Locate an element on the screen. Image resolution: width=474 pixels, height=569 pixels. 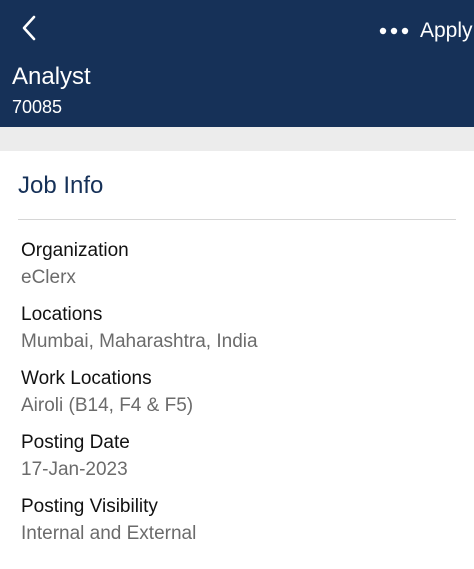
section-title: Job Info is located at coordinates (61, 185).